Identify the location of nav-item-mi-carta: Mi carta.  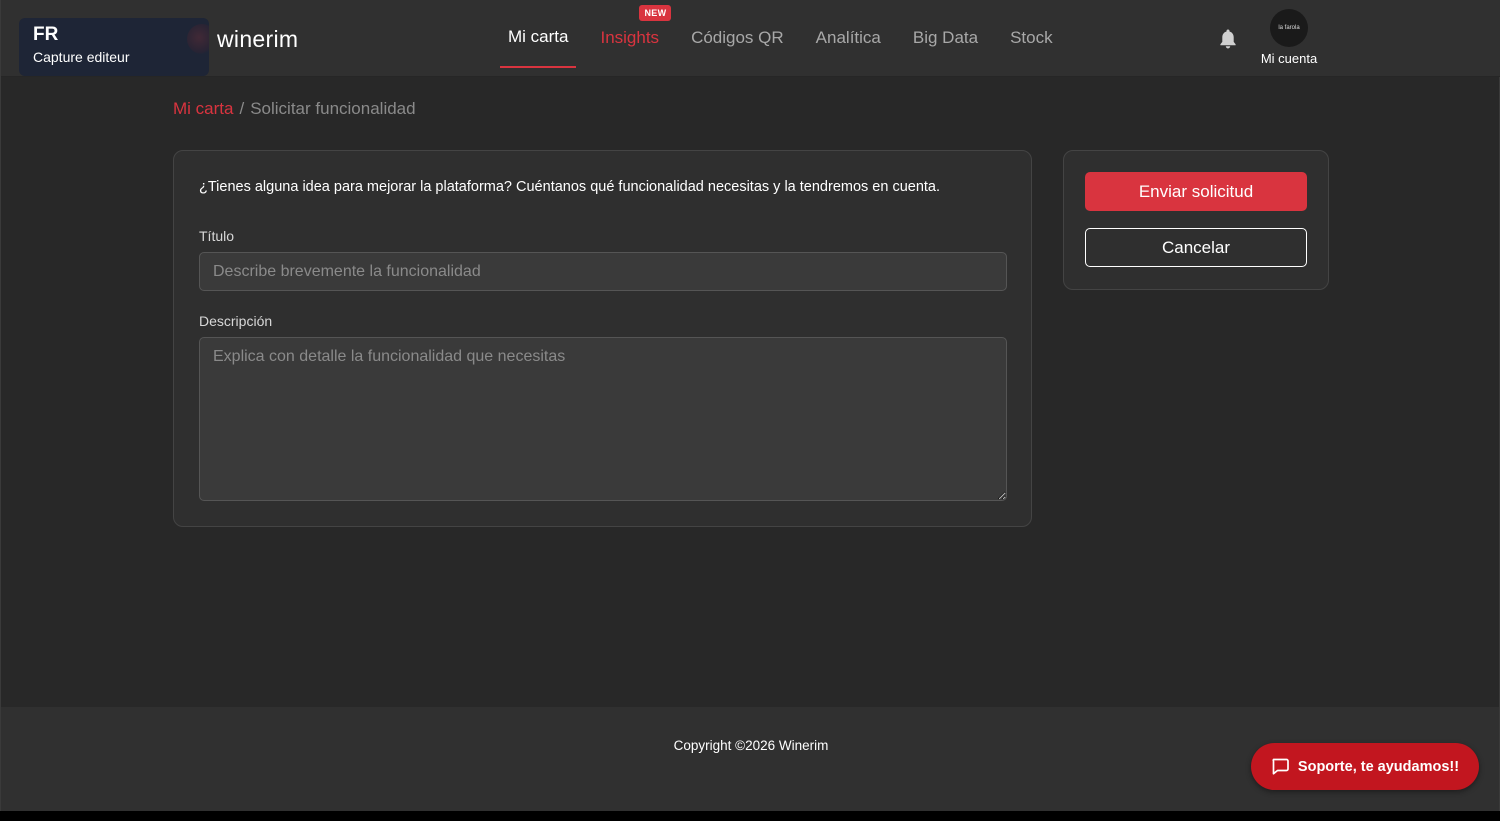
(538, 38).